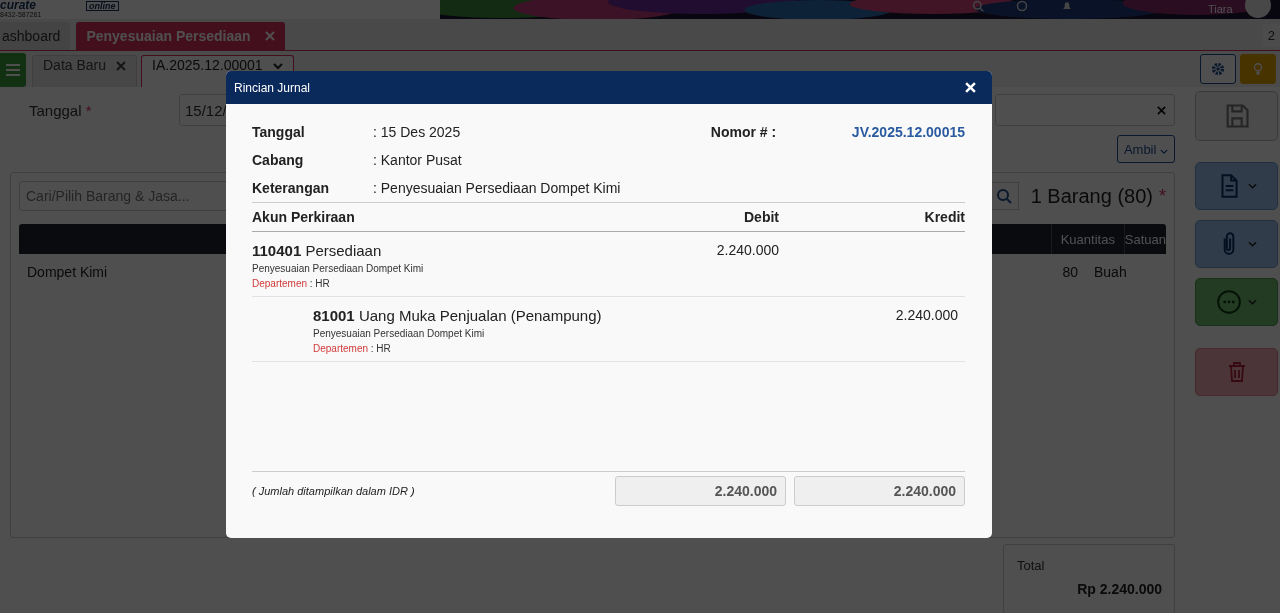  I want to click on brand-logo-text: curate, so click(18, 5).